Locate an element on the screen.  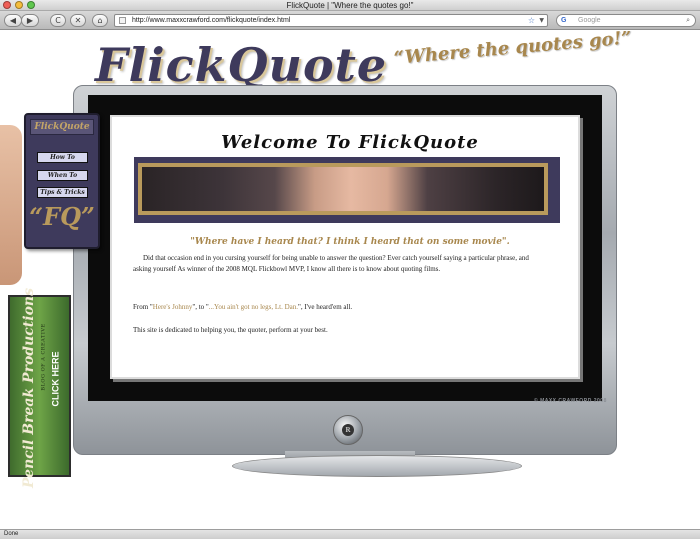
site-tagline: “Where the quotes go!” is located at coordinates (513, 50).